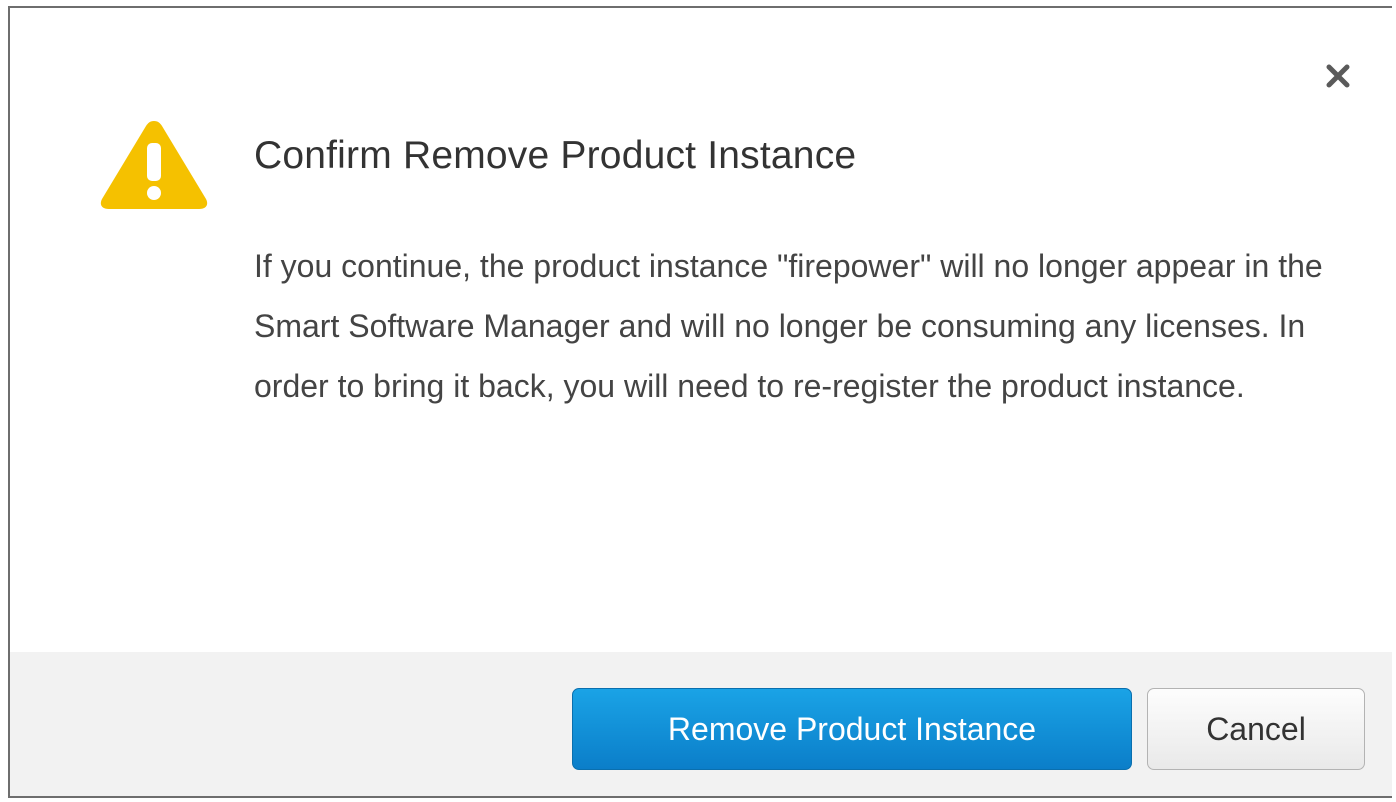  Describe the element at coordinates (154, 165) in the screenshot. I see `warning-triangle-icon` at that location.